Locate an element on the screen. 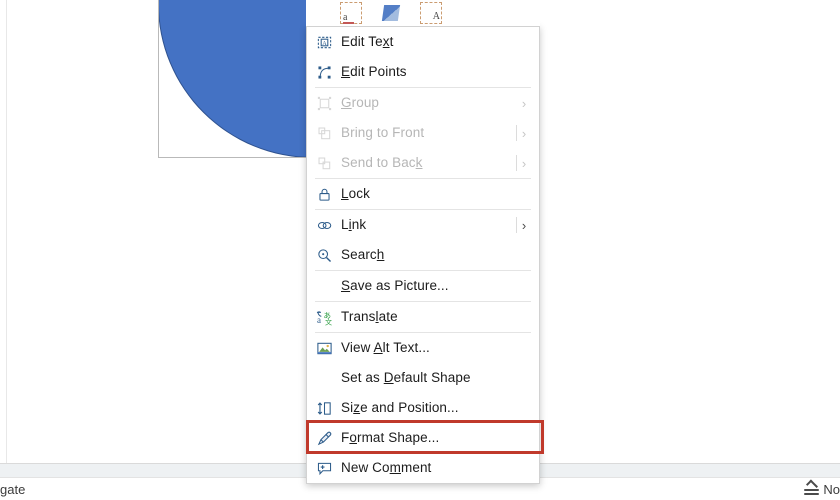 This screenshot has width=840, height=500. edit-points-icon is located at coordinates (324, 72).